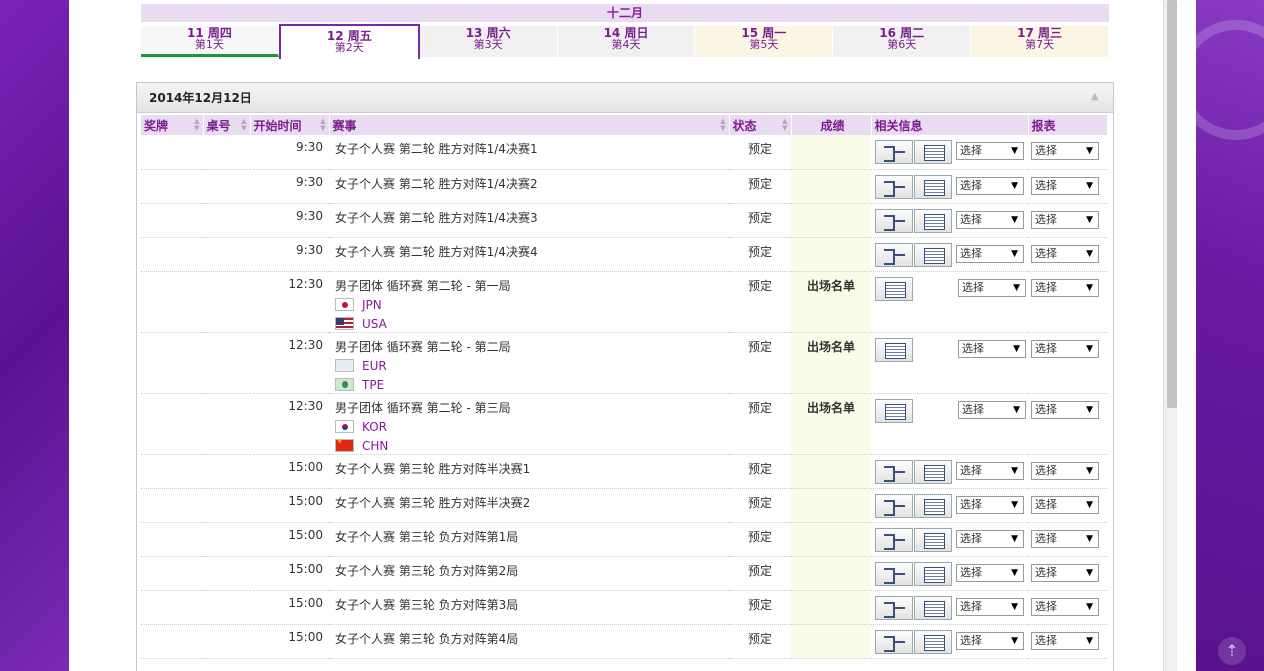 Image resolution: width=1264 pixels, height=671 pixels. Describe the element at coordinates (529, 125) in the screenshot. I see `col-header-event: 赛事 ▲ ▼` at that location.